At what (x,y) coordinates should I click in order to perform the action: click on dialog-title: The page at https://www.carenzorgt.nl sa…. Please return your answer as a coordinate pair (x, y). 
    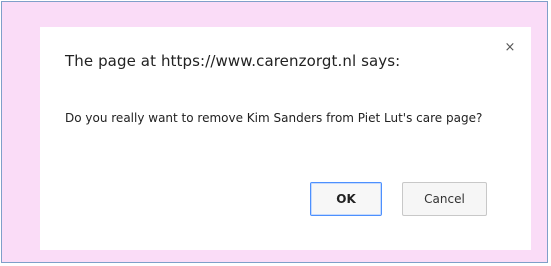
    Looking at the image, I should click on (233, 61).